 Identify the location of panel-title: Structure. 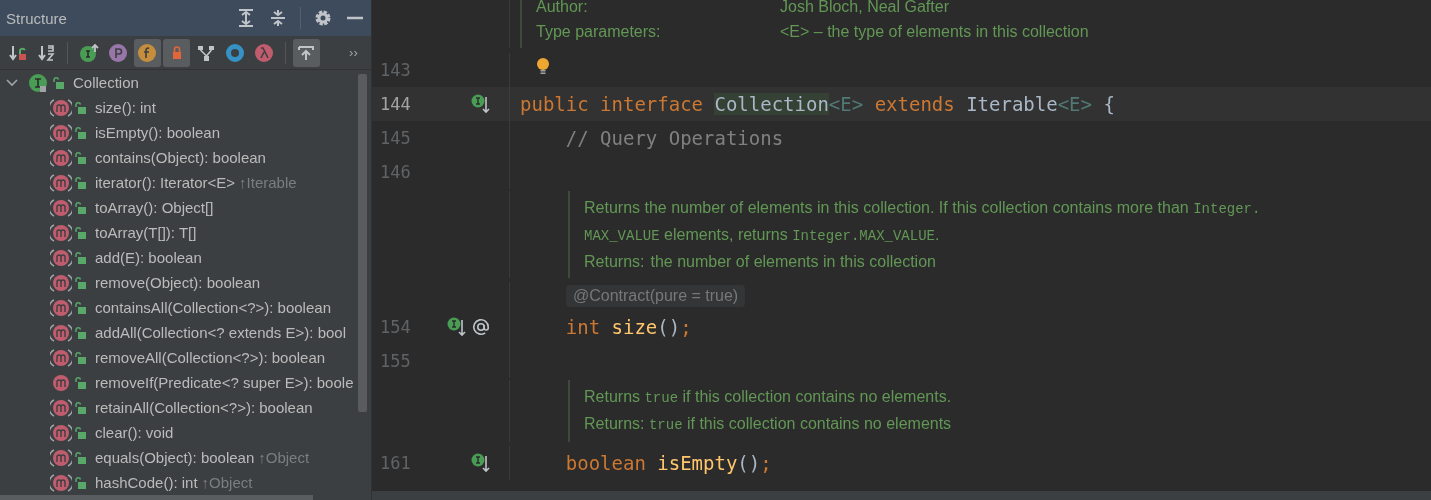
(37, 18).